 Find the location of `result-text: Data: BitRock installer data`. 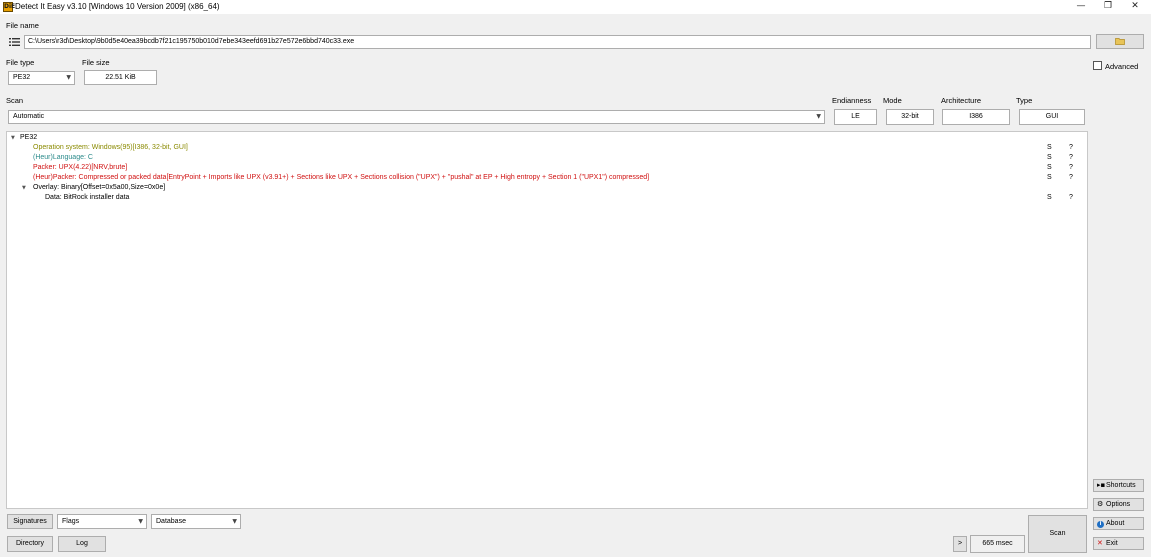

result-text: Data: BitRock installer data is located at coordinates (87, 197).